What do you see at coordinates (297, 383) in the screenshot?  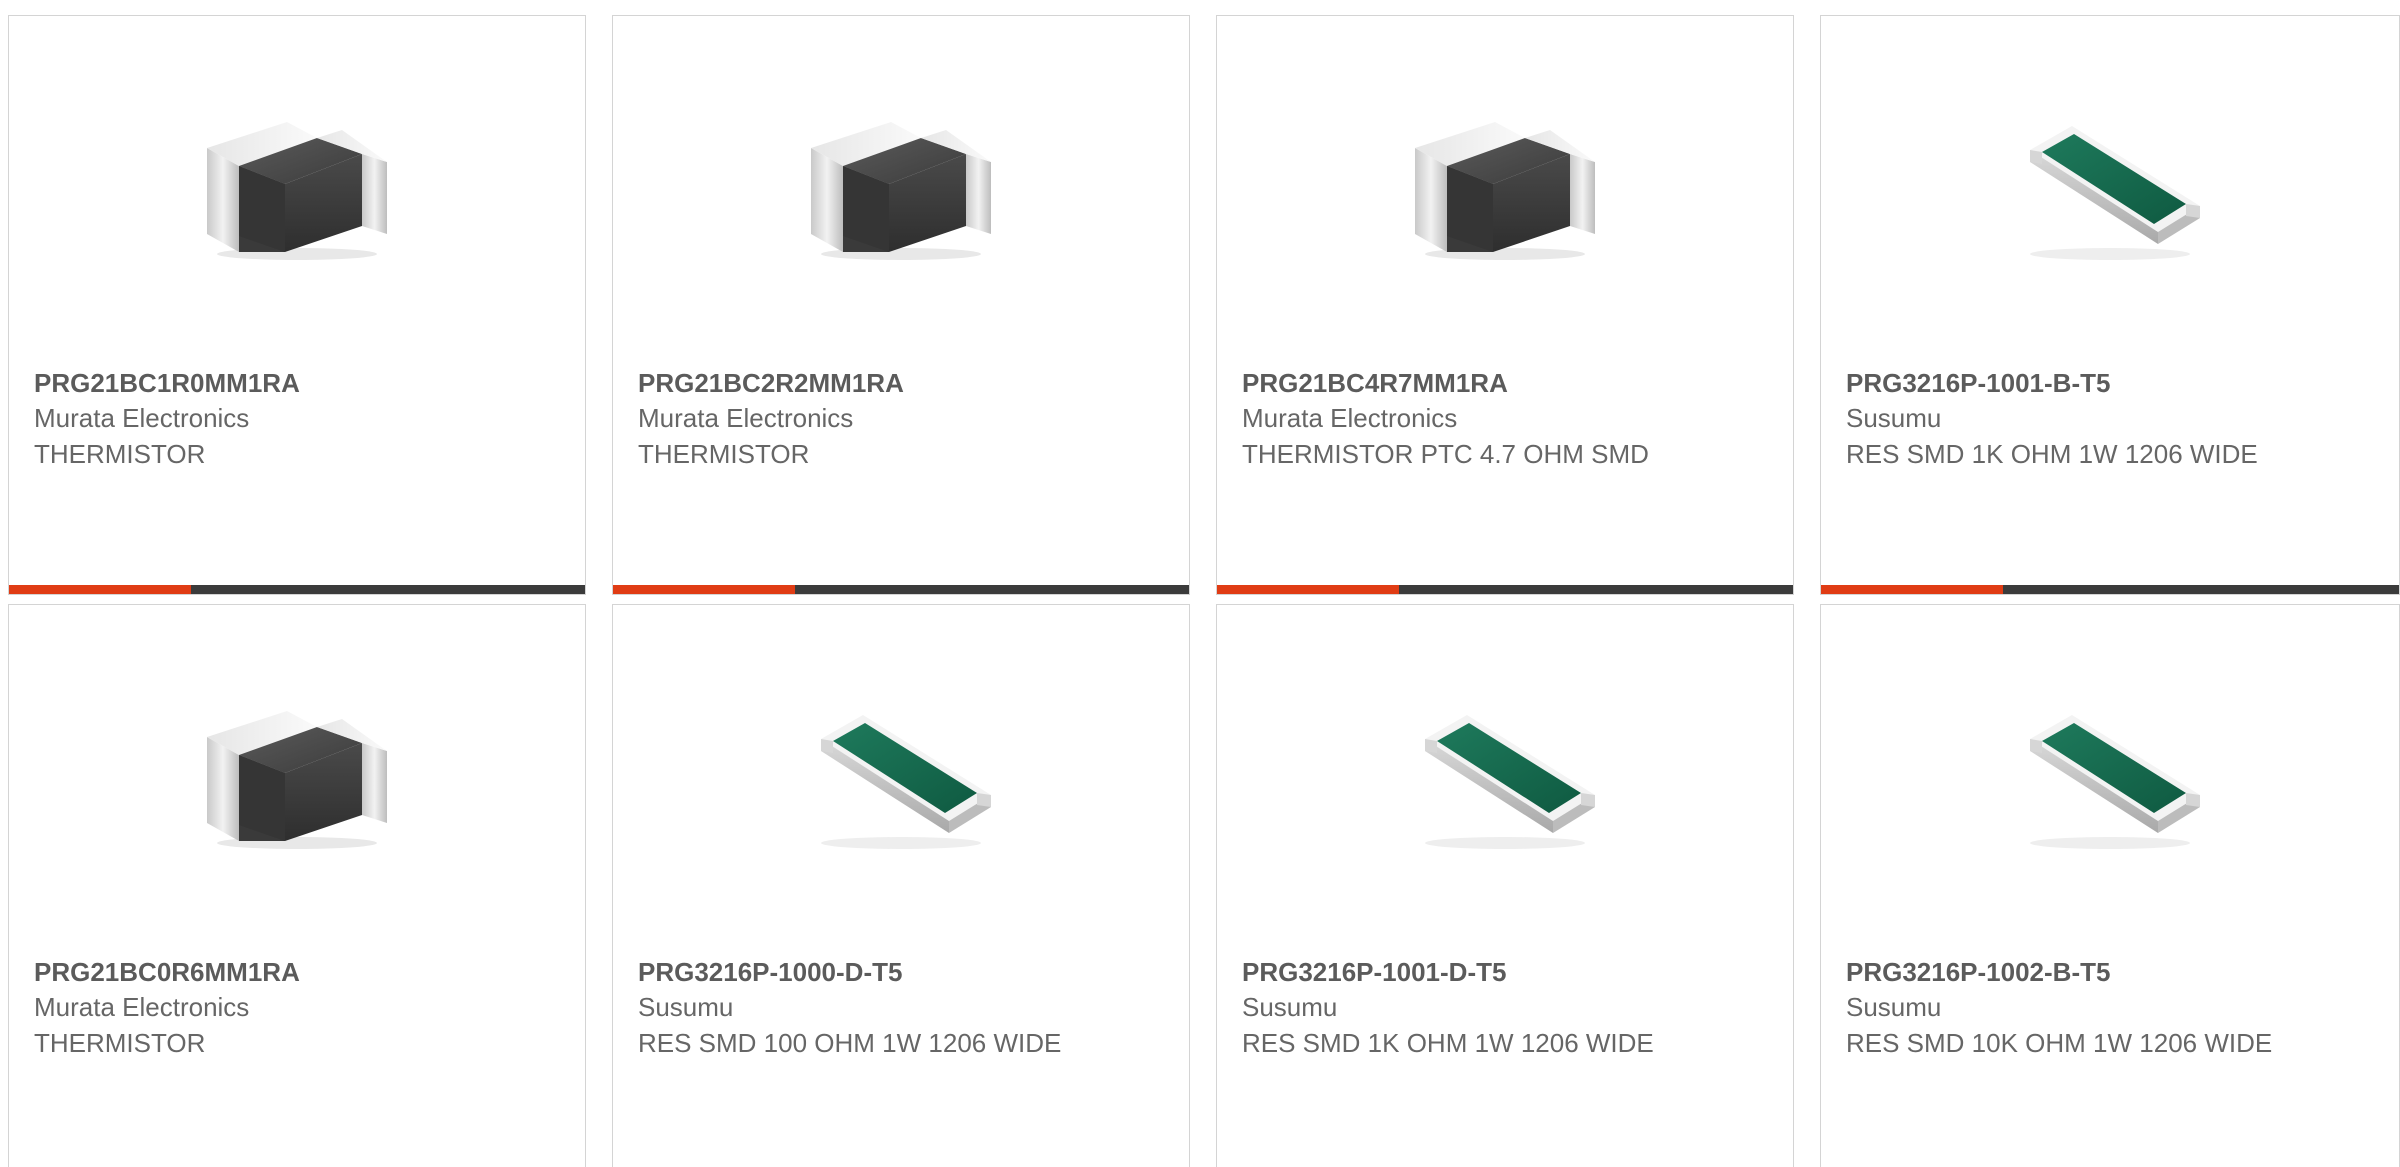 I see `part-number-link: PRG21BC1R0MM1RA` at bounding box center [297, 383].